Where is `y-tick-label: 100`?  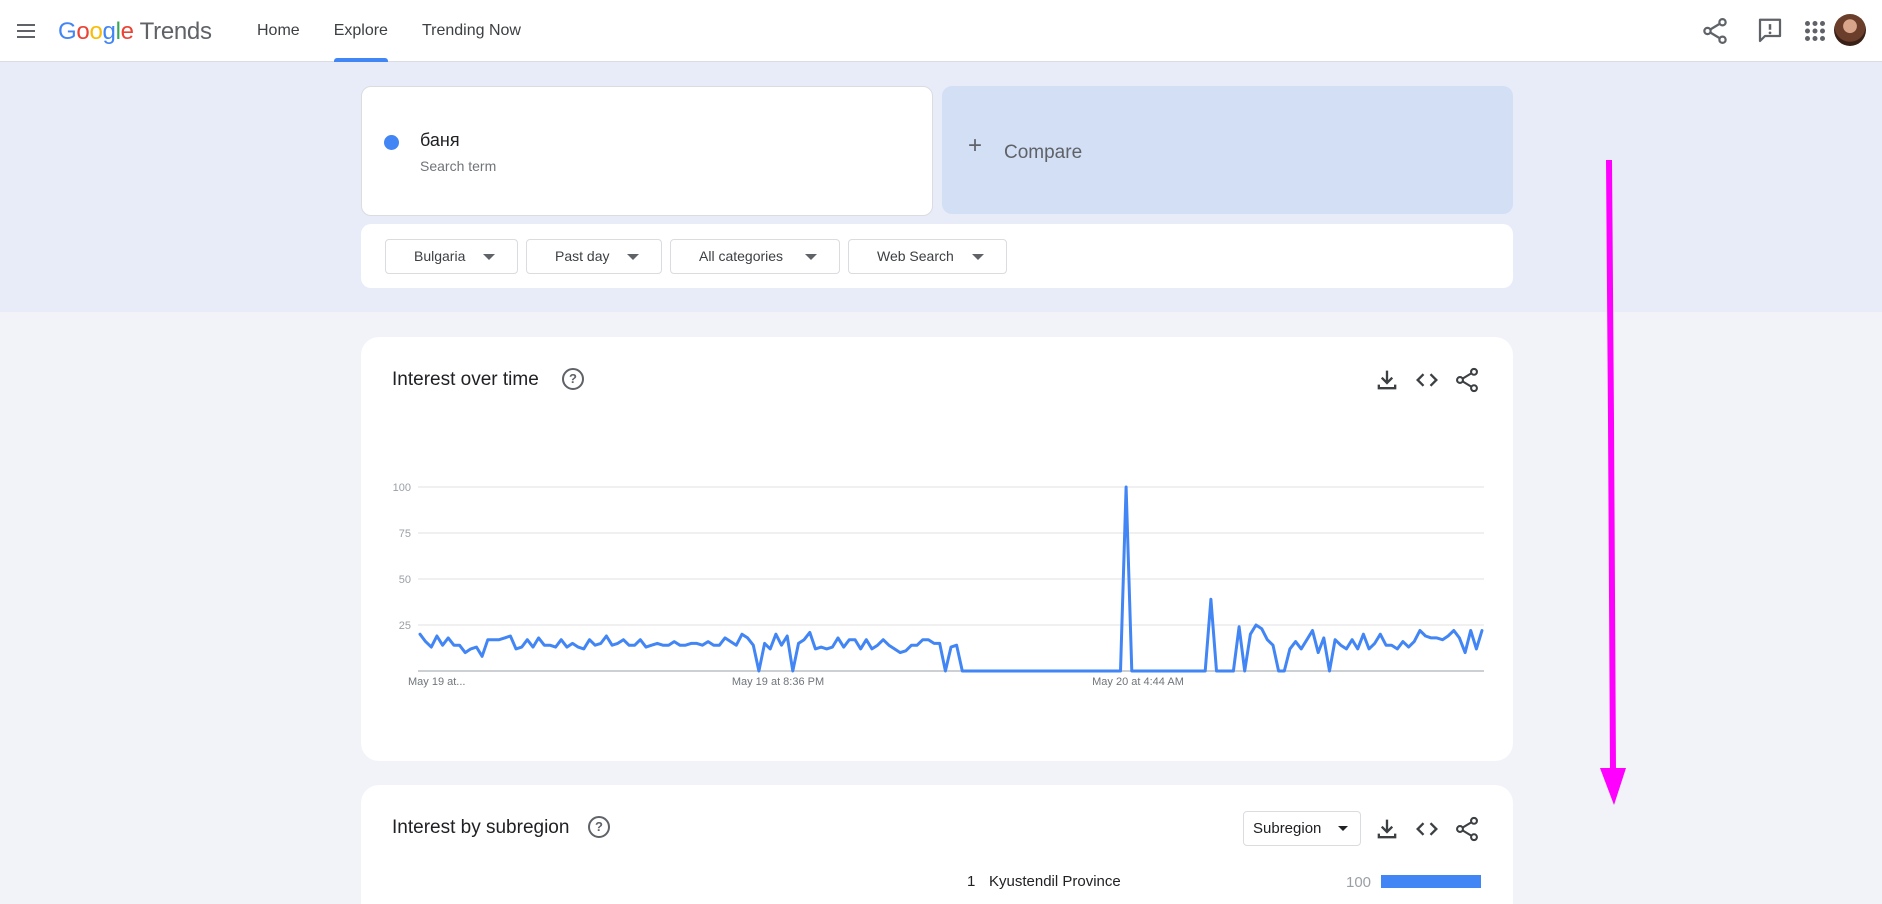 y-tick-label: 100 is located at coordinates (402, 488).